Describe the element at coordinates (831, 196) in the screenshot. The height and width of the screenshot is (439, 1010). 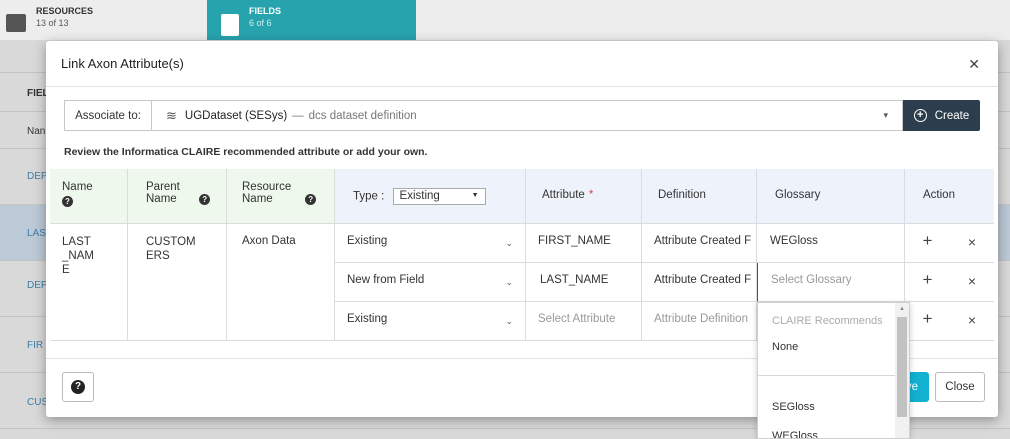
I see `col-glossary: Glossary` at that location.